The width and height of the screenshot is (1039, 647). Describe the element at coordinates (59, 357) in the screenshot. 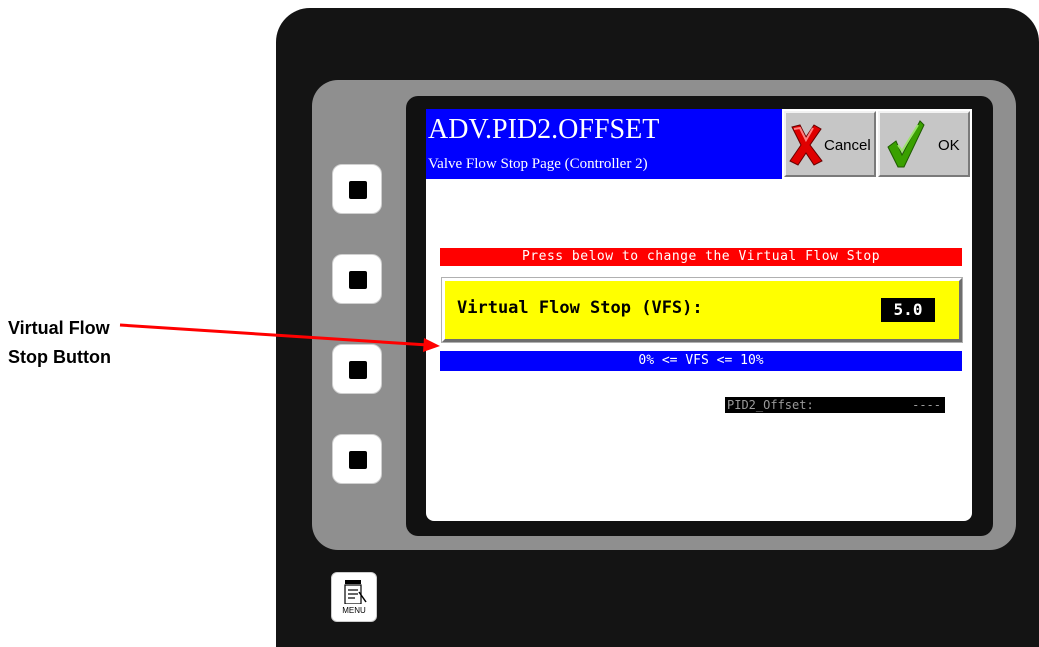

I see `callout-line-2: Stop Button` at that location.